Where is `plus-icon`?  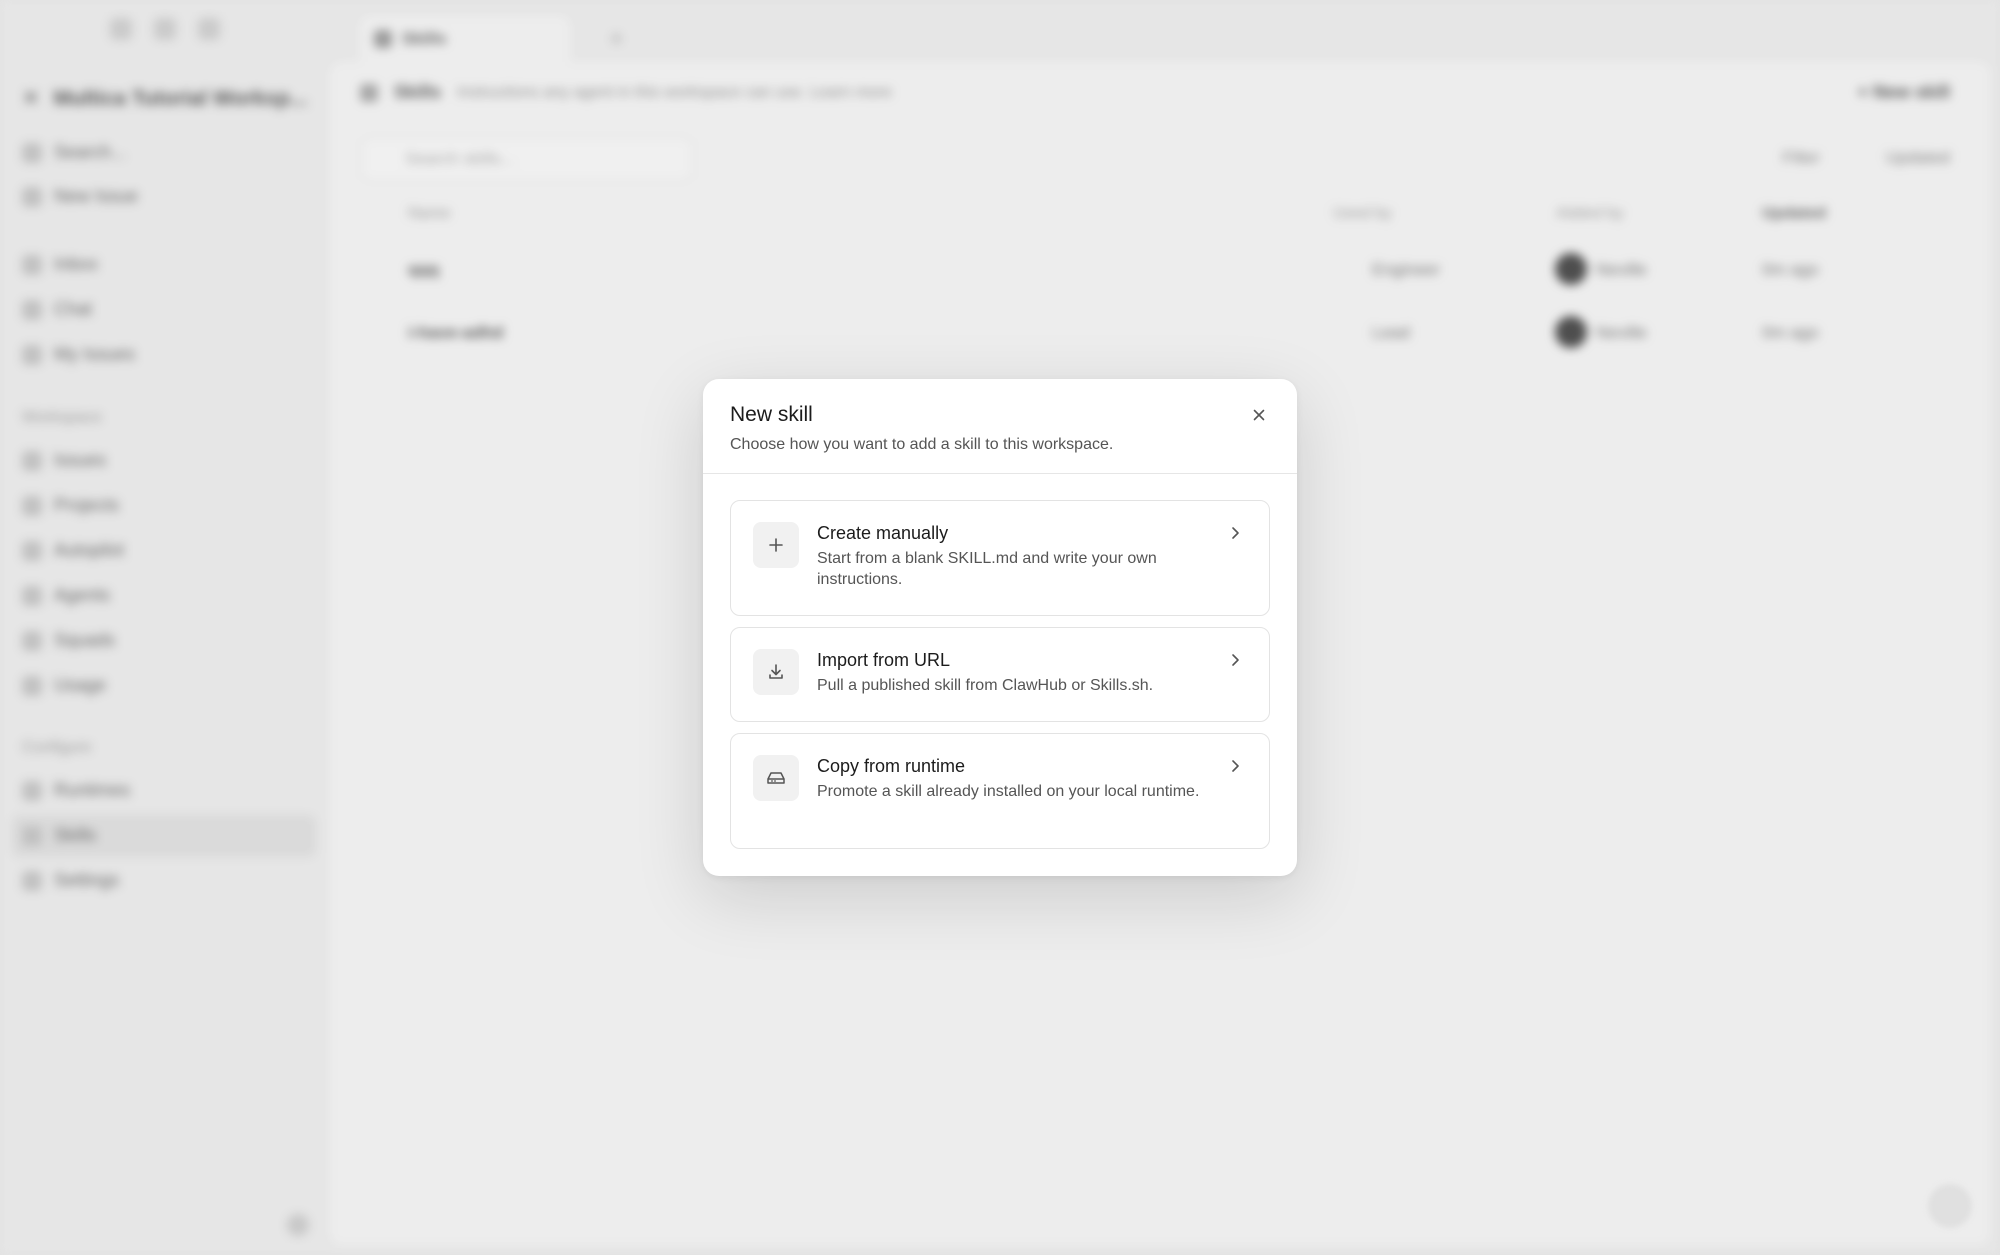
plus-icon is located at coordinates (776, 545).